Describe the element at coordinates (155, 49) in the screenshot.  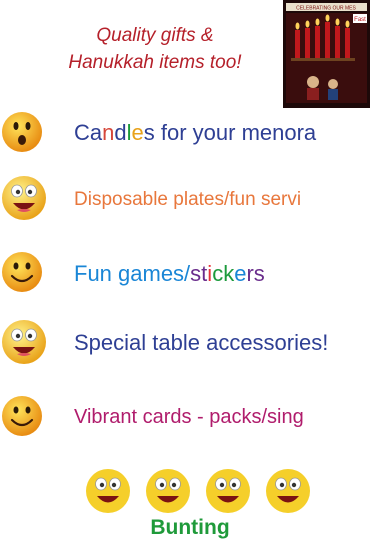
I see `tagline: Quality gifts & Hanukkah items too!` at that location.